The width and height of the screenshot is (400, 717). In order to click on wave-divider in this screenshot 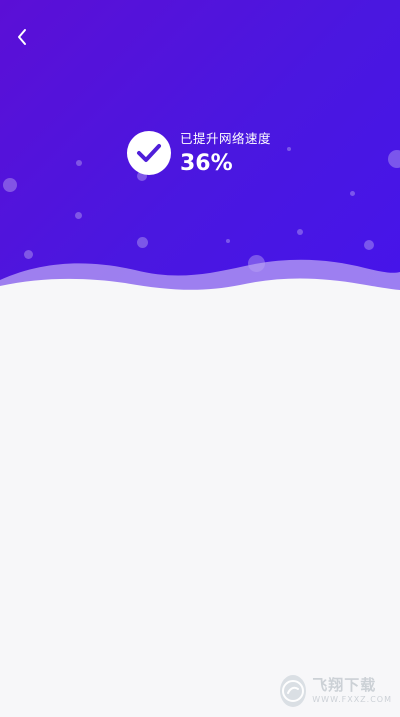, I will do `click(200, 279)`.